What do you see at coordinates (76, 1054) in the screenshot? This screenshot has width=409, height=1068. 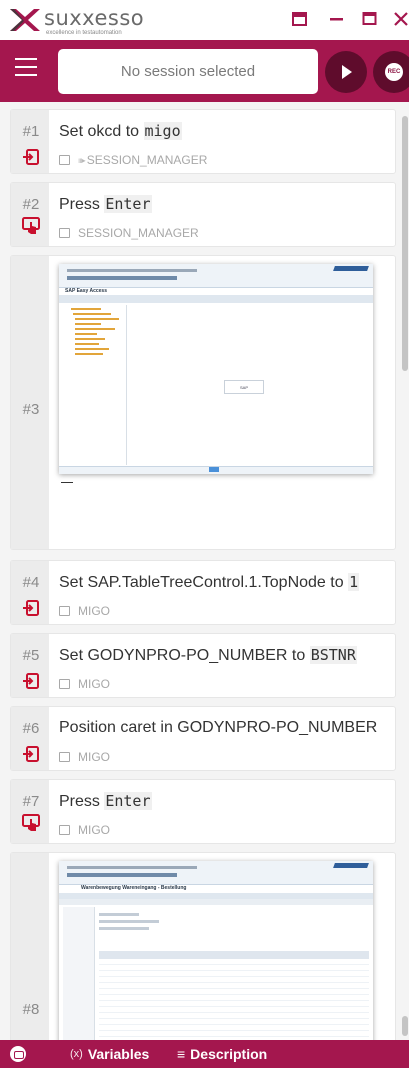 I see `variables-icon: (x)` at bounding box center [76, 1054].